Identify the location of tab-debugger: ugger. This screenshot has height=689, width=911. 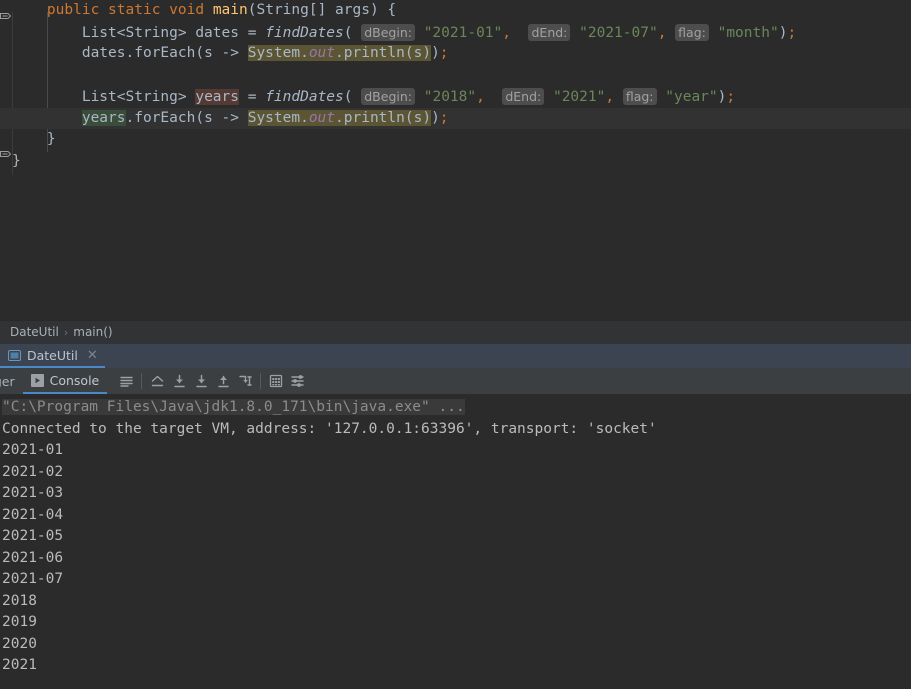
(11, 381).